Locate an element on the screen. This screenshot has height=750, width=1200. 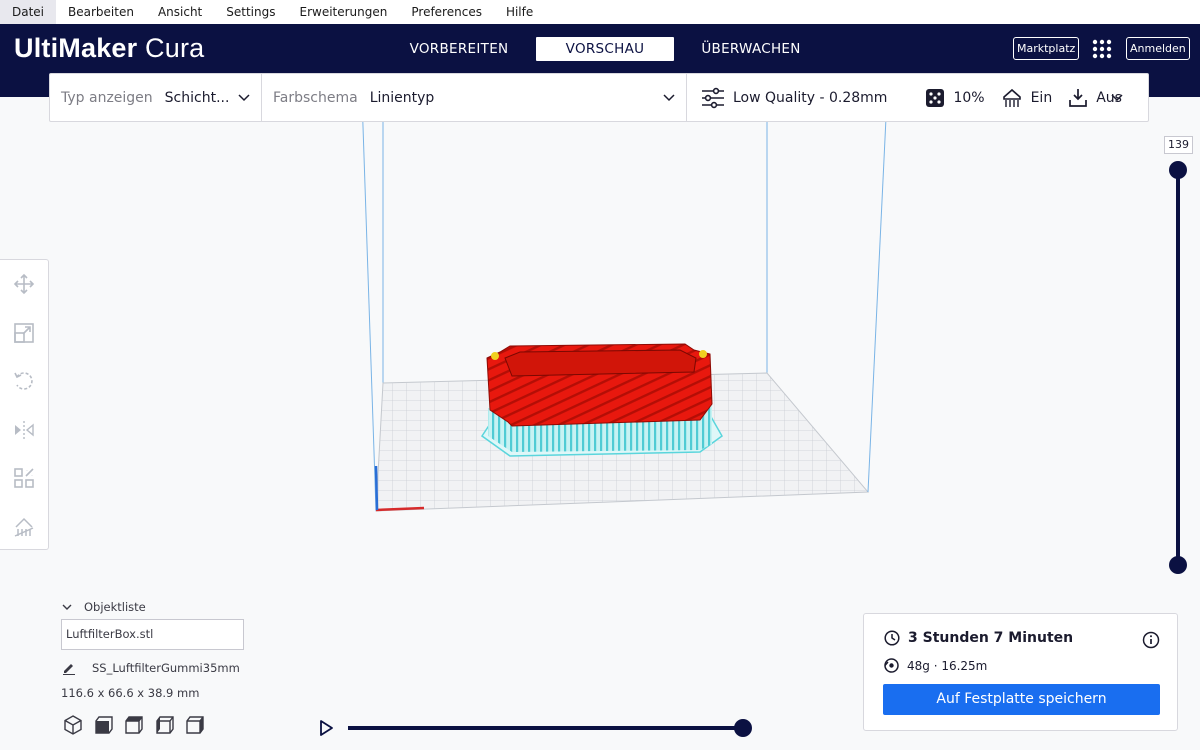
view-left-icon is located at coordinates (165, 725).